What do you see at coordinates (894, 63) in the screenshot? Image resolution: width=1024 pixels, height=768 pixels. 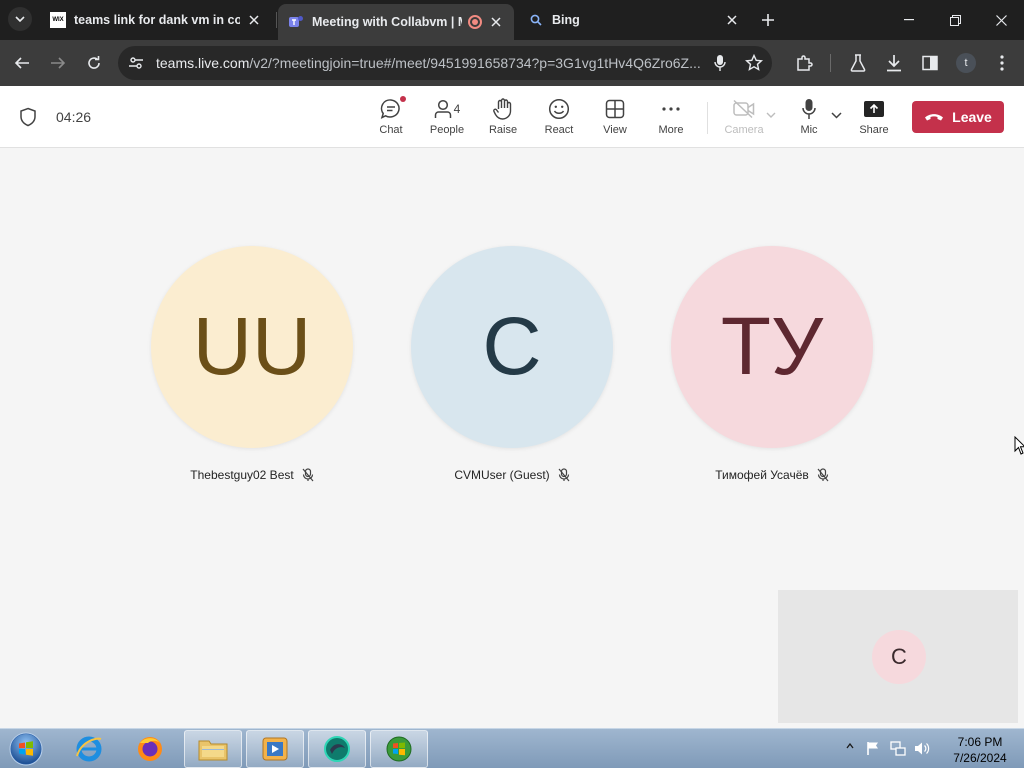 I see `downloads-button` at bounding box center [894, 63].